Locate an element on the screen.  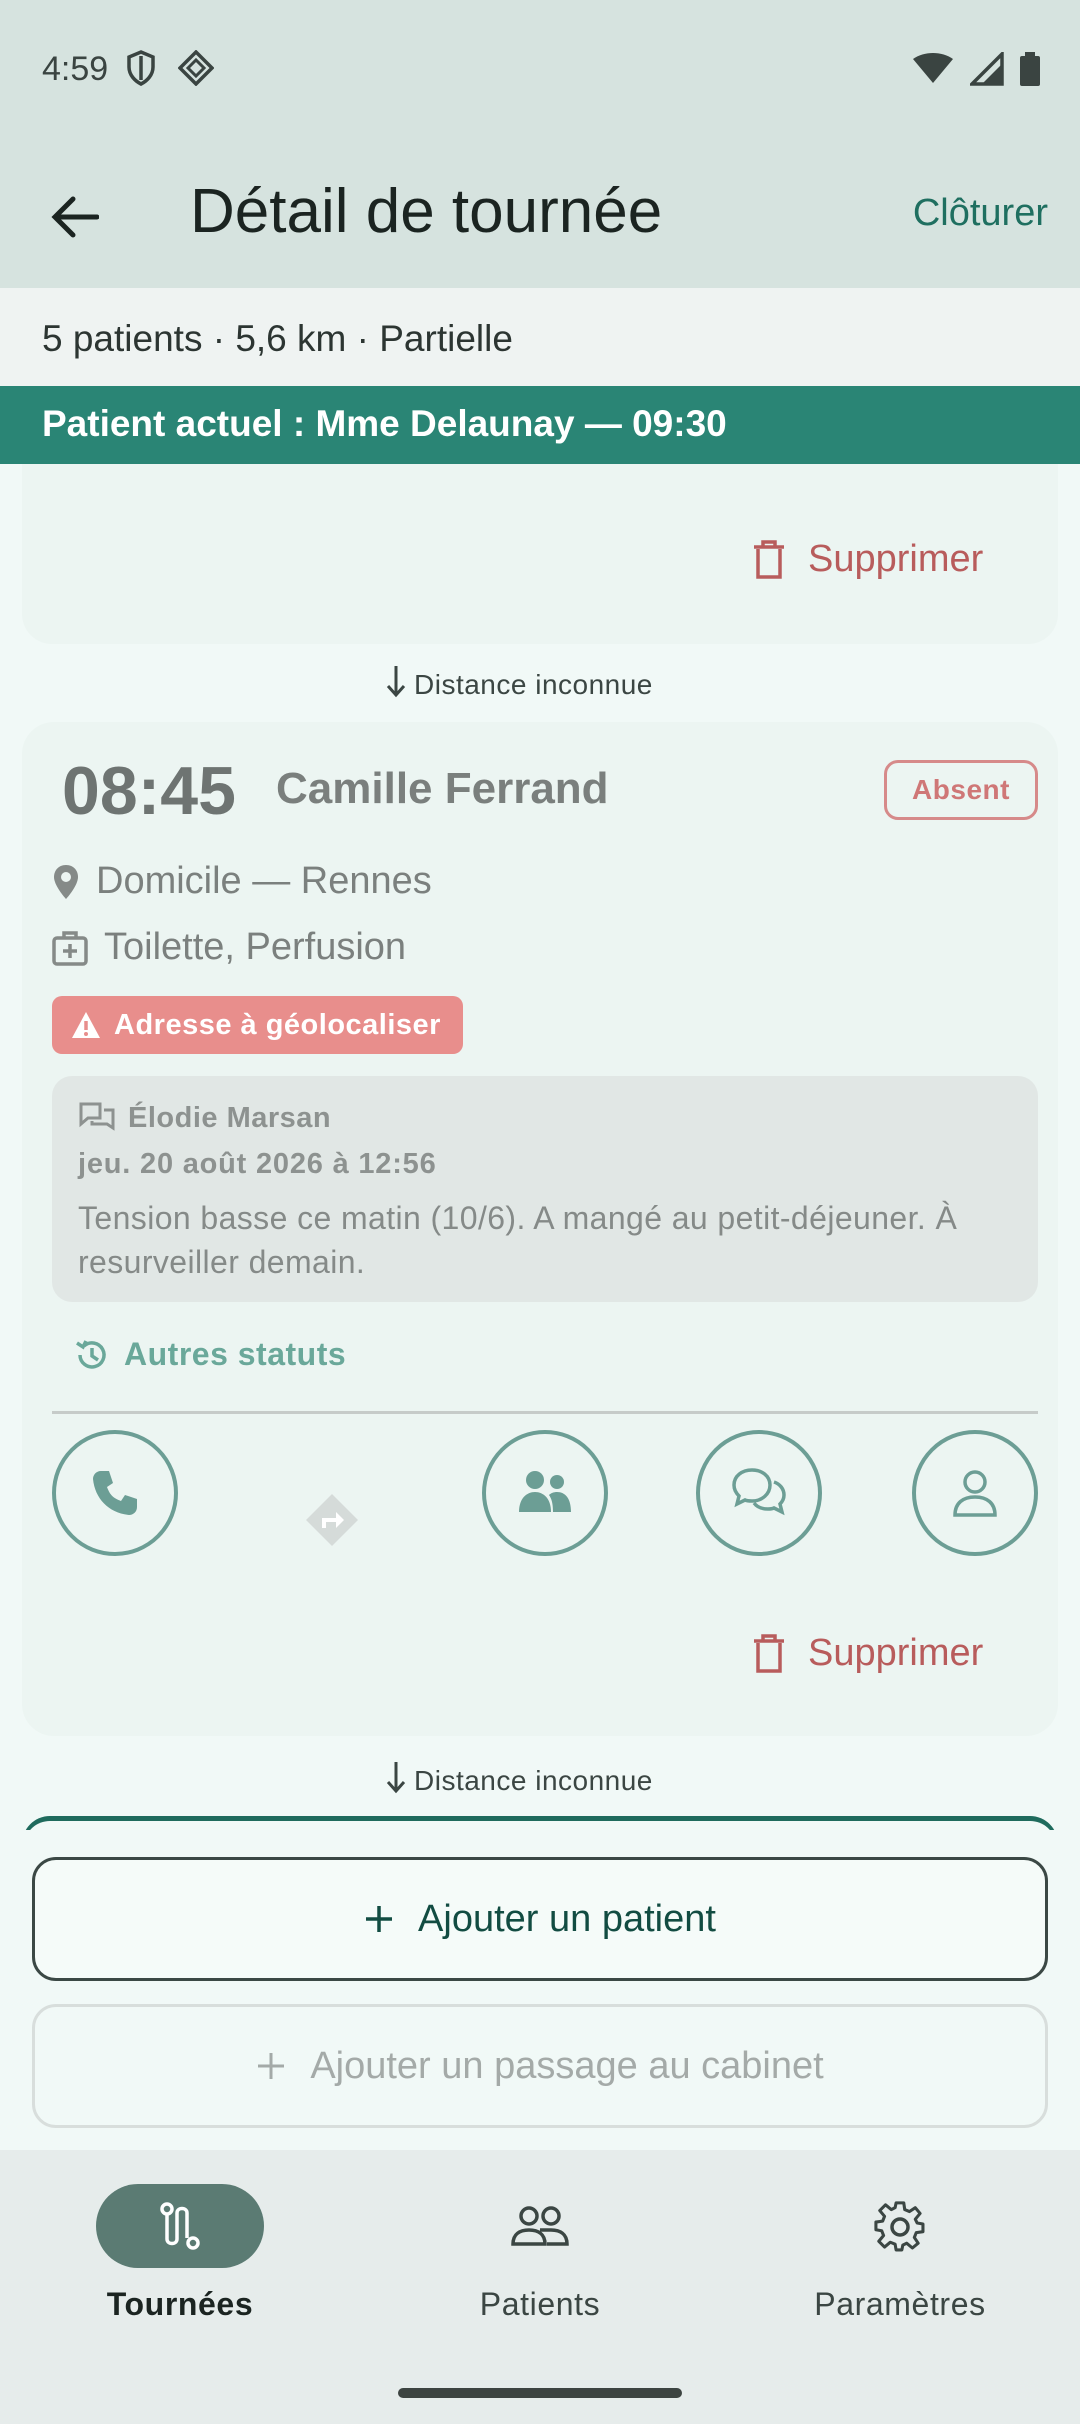
nav-label: Tournées is located at coordinates (180, 2304).